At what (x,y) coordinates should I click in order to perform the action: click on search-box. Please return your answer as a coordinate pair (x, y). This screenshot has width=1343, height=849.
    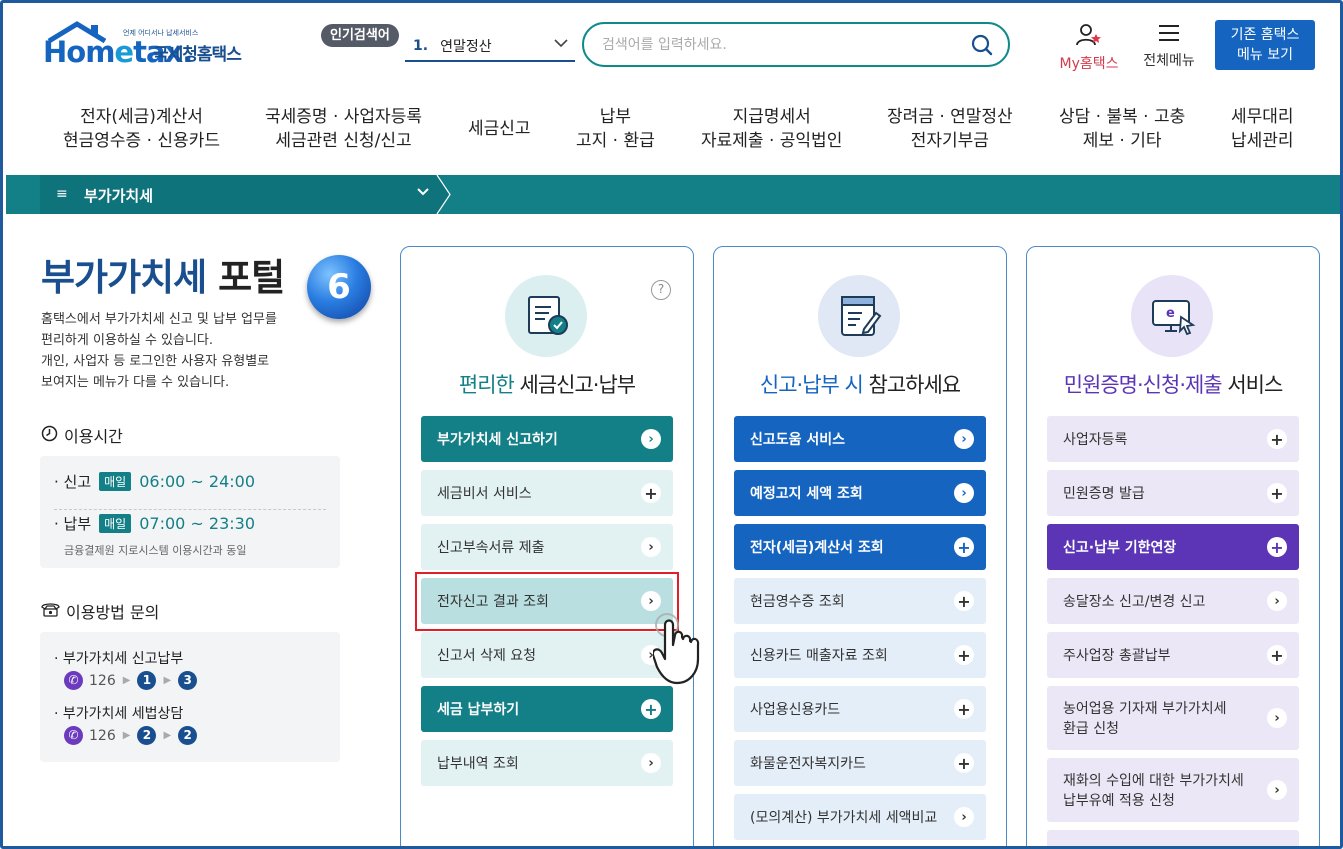
    Looking at the image, I should click on (796, 44).